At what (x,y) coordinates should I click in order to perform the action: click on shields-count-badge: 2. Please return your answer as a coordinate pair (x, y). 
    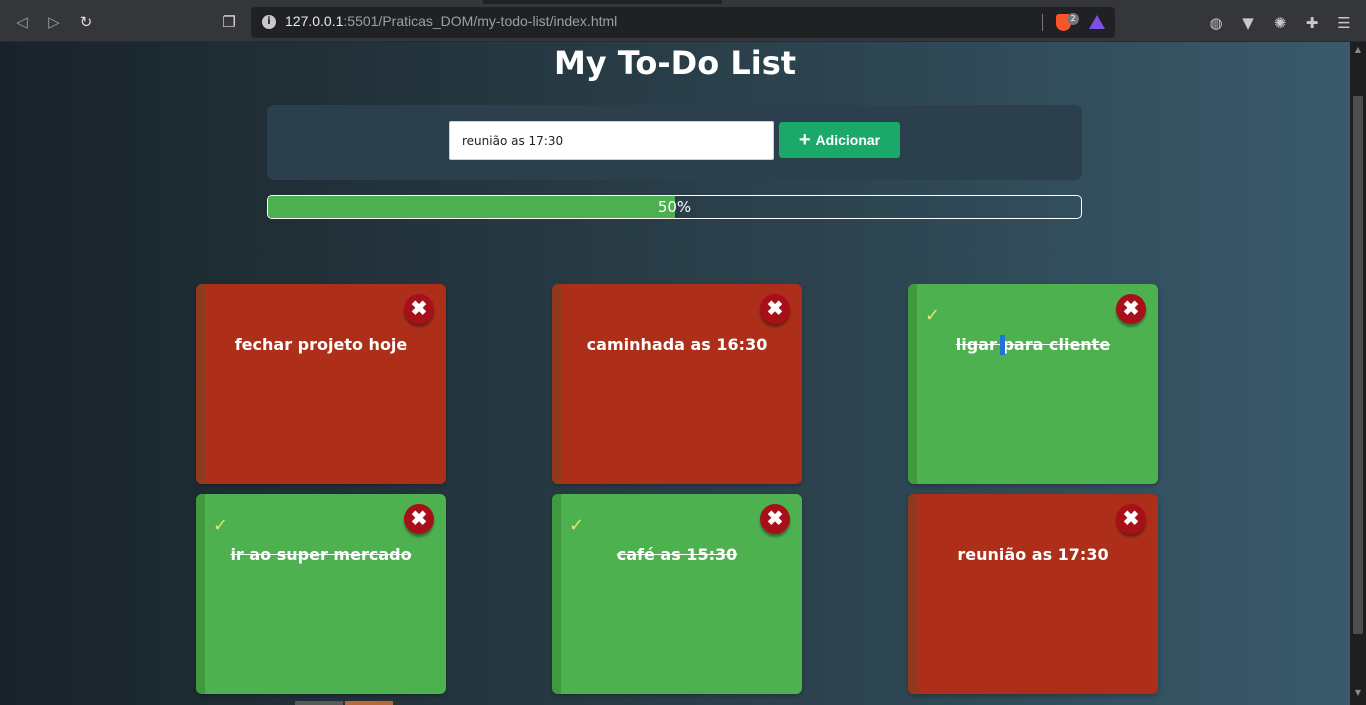
    Looking at the image, I should click on (1073, 19).